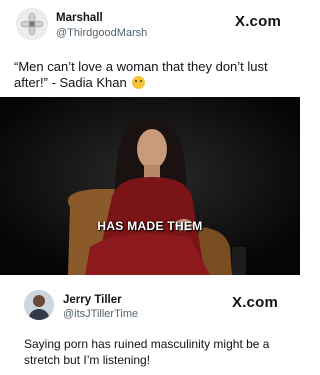 Image resolution: width=320 pixels, height=375 pixels. I want to click on person-avatar-icon, so click(39, 305).